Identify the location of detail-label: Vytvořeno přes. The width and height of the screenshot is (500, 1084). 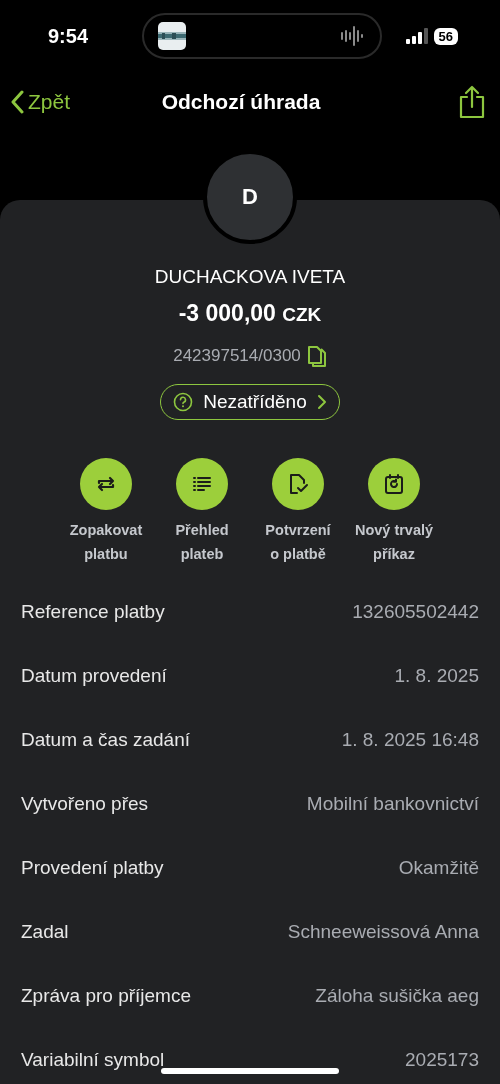
(85, 804).